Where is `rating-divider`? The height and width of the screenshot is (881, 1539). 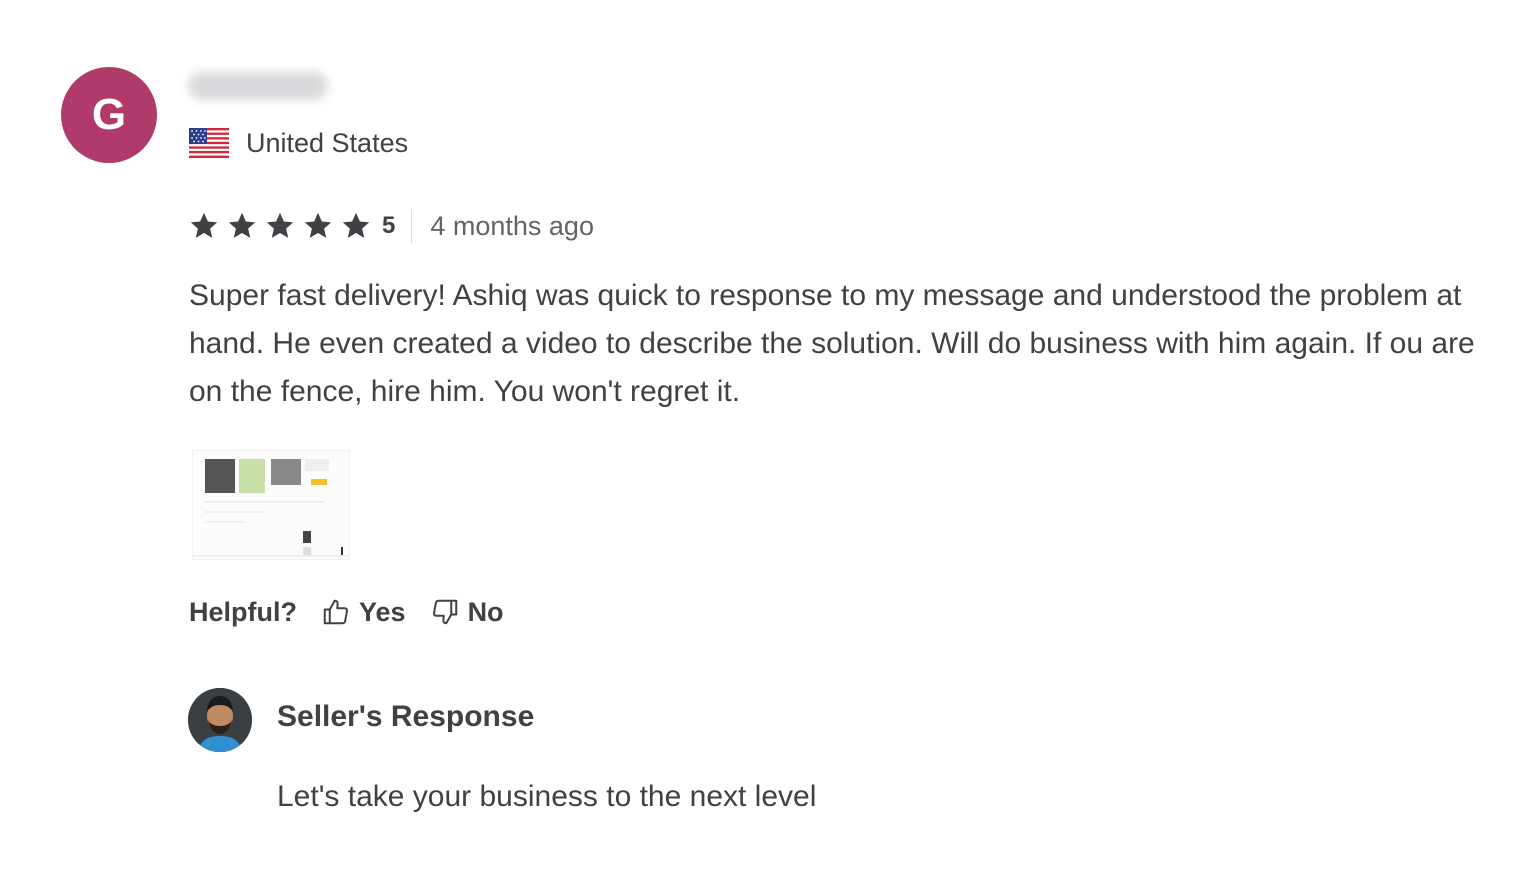
rating-divider is located at coordinates (412, 226).